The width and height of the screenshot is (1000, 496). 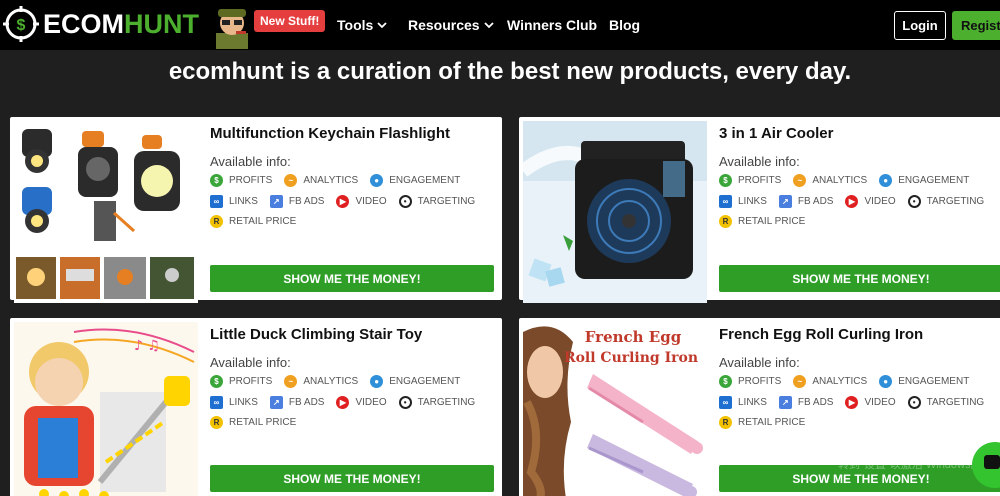 I want to click on nav-blog: Blog, so click(x=624, y=25).